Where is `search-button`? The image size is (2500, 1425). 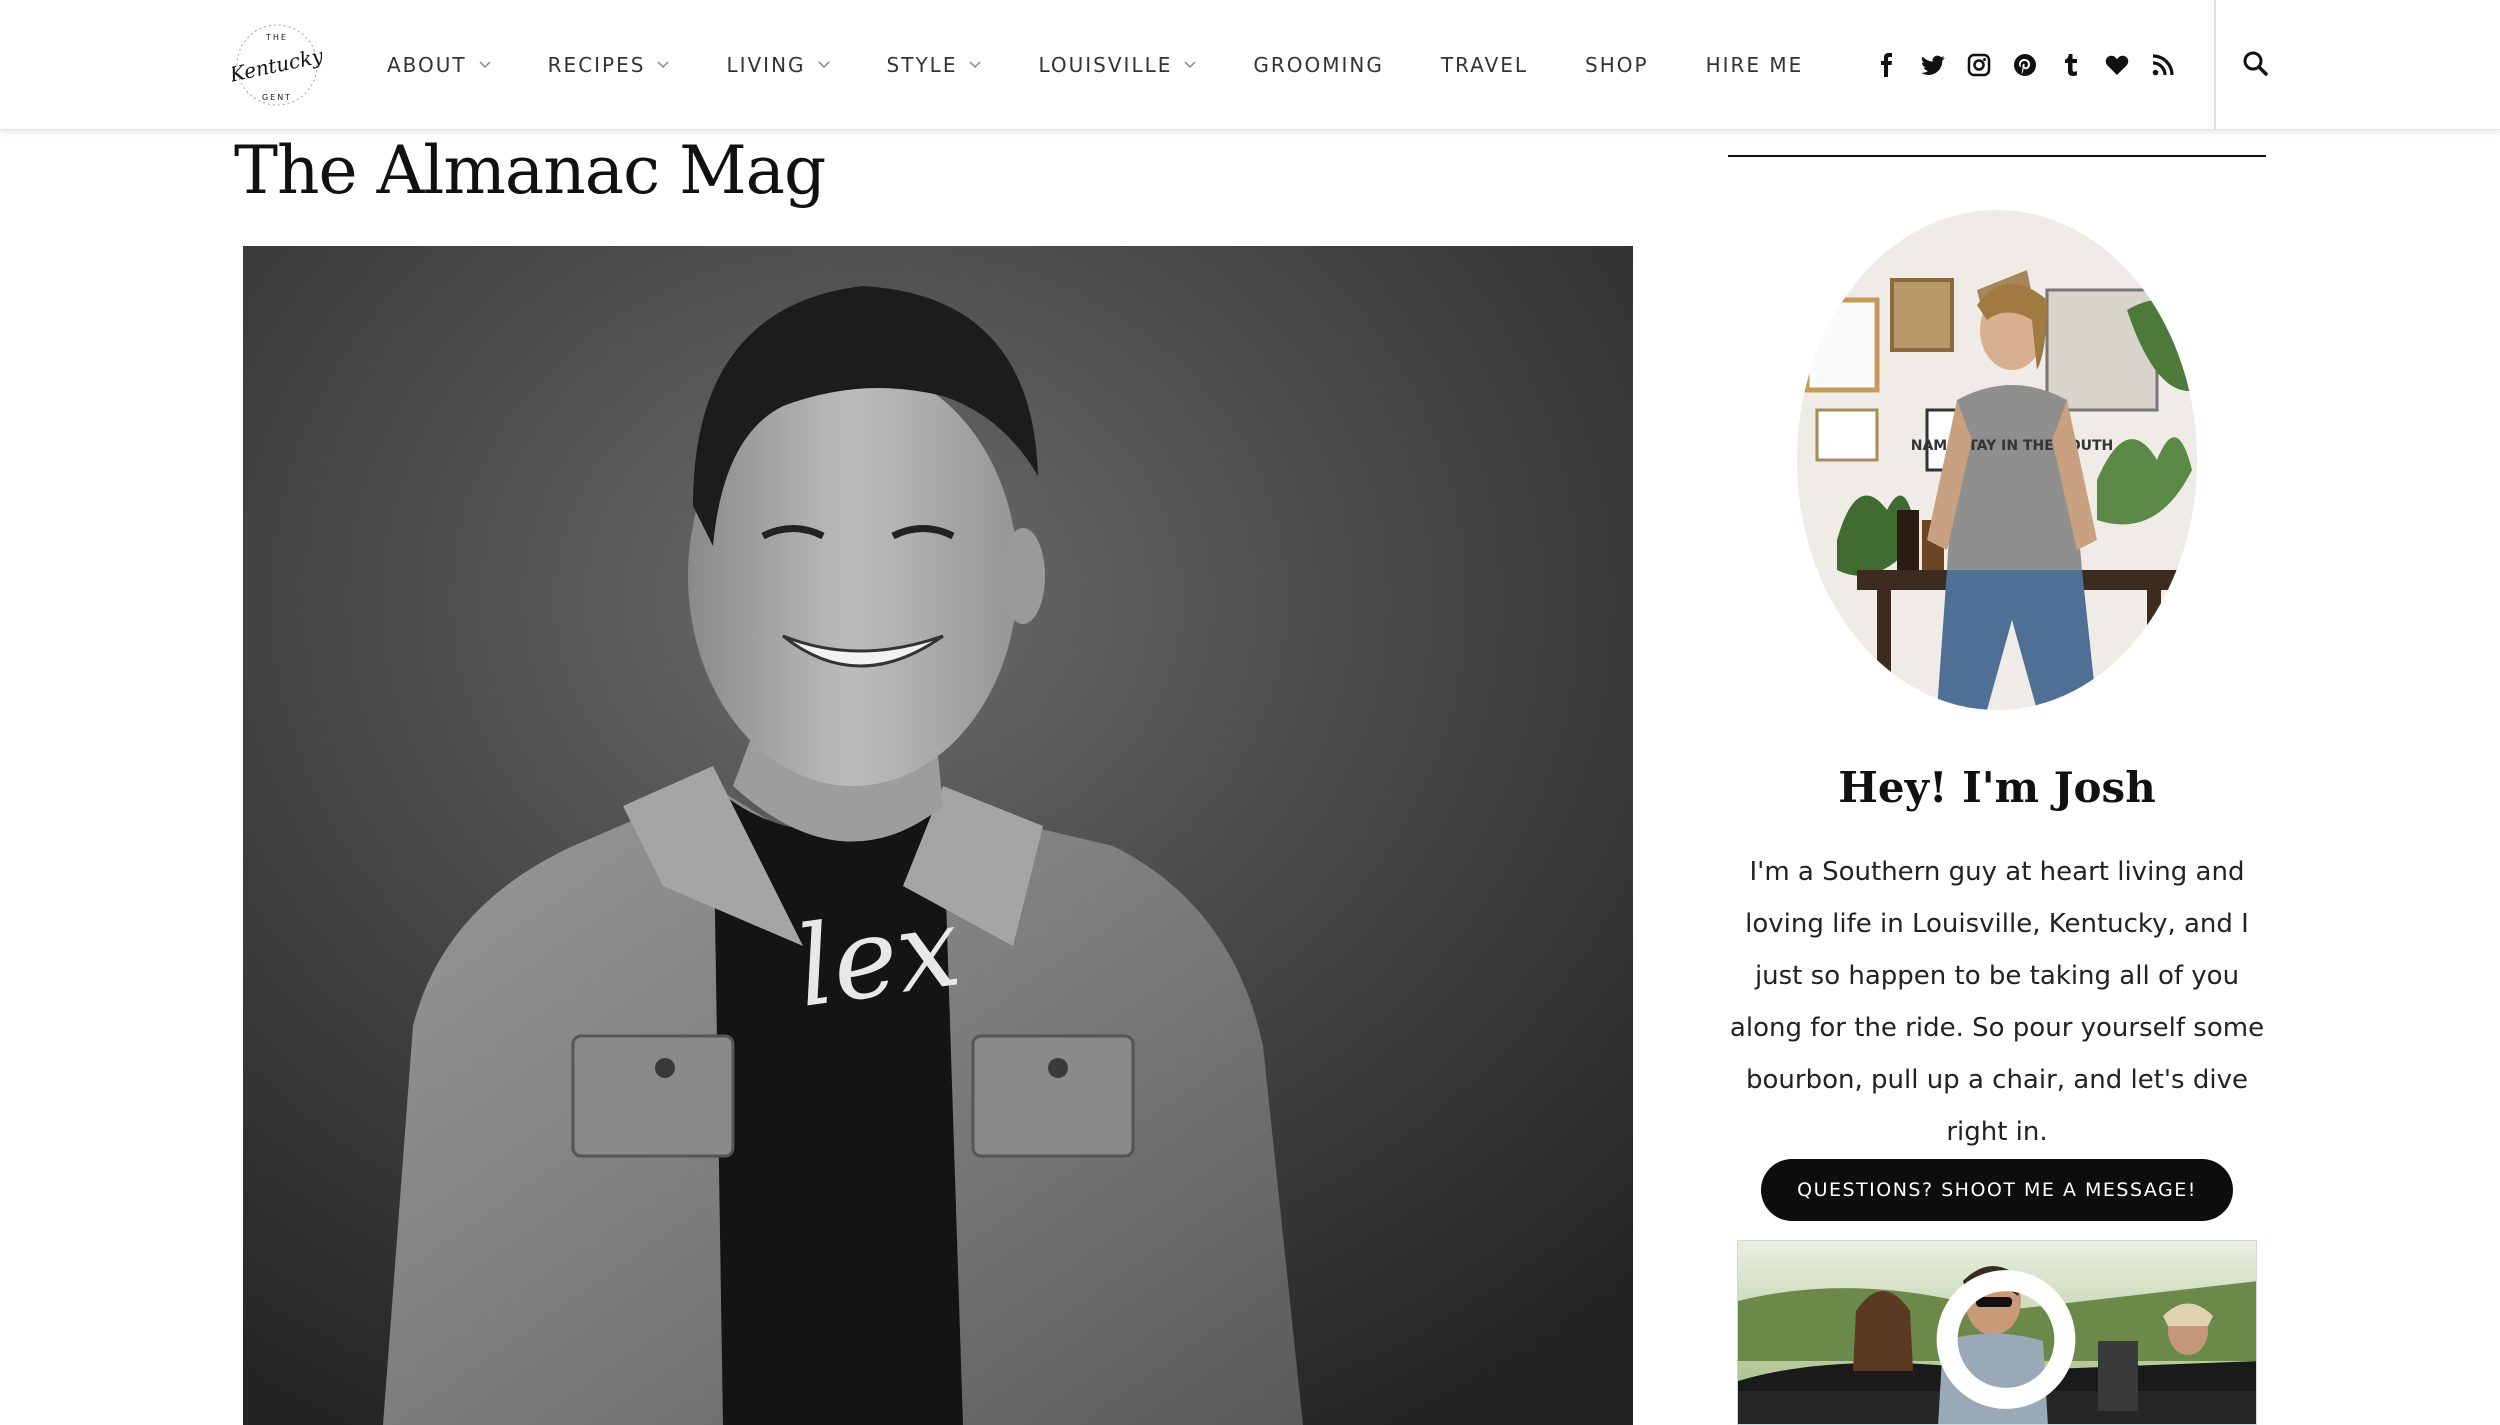
search-button is located at coordinates (2255, 65).